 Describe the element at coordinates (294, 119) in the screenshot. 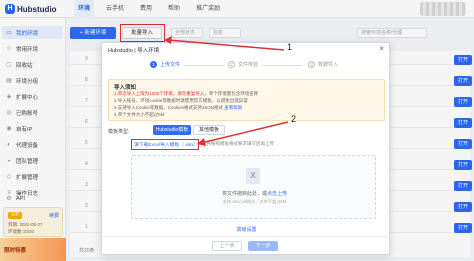

I see `annotation-number-2: 2` at that location.